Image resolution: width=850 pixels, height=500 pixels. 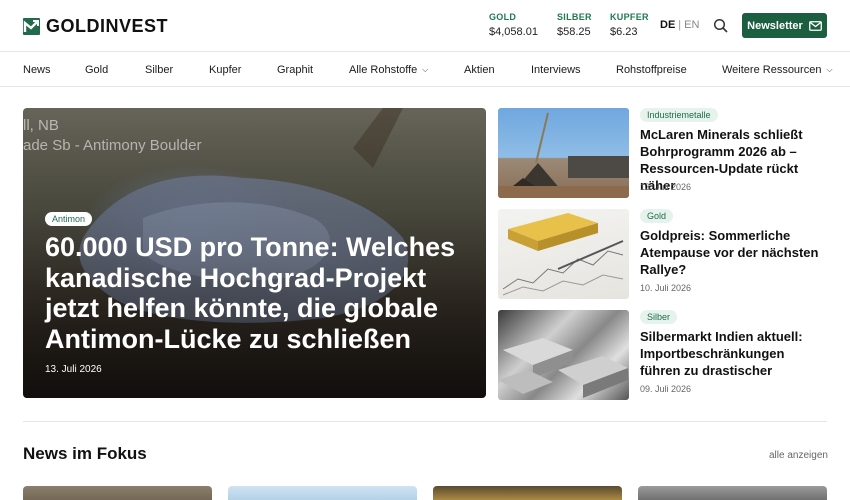 I want to click on focus-card-3-image, so click(x=527, y=493).